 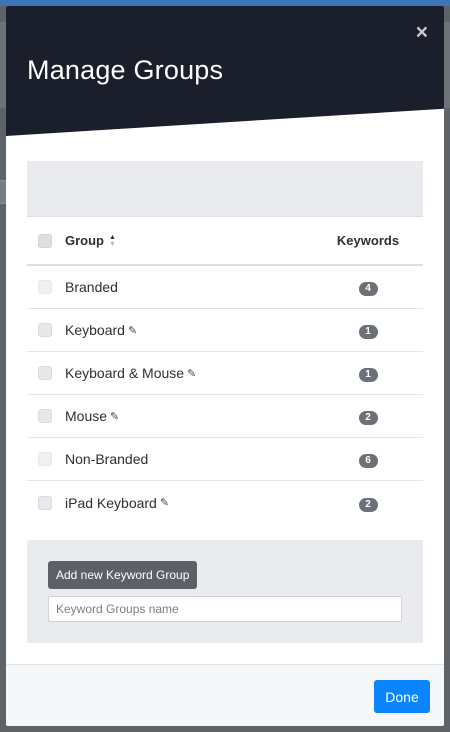 I want to click on add-keyword-group-button: Add new Keyword Group, so click(x=123, y=575).